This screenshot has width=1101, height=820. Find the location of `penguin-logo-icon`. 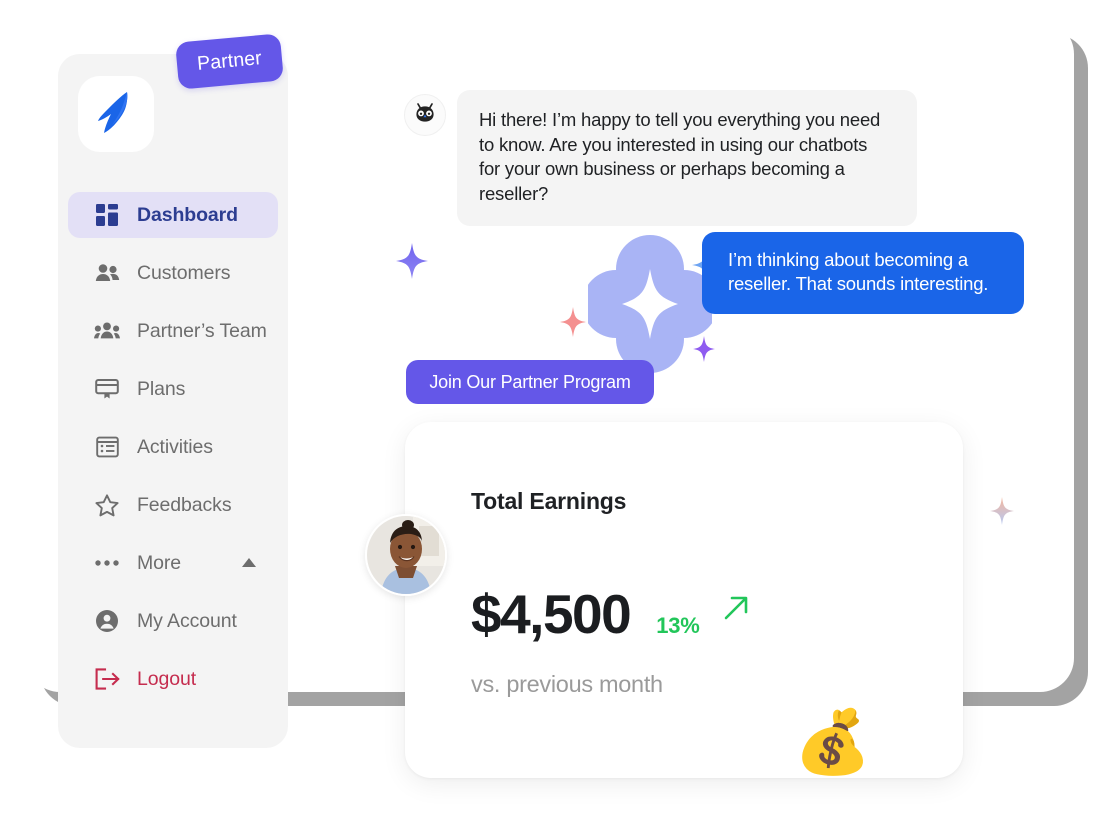

penguin-logo-icon is located at coordinates (116, 114).